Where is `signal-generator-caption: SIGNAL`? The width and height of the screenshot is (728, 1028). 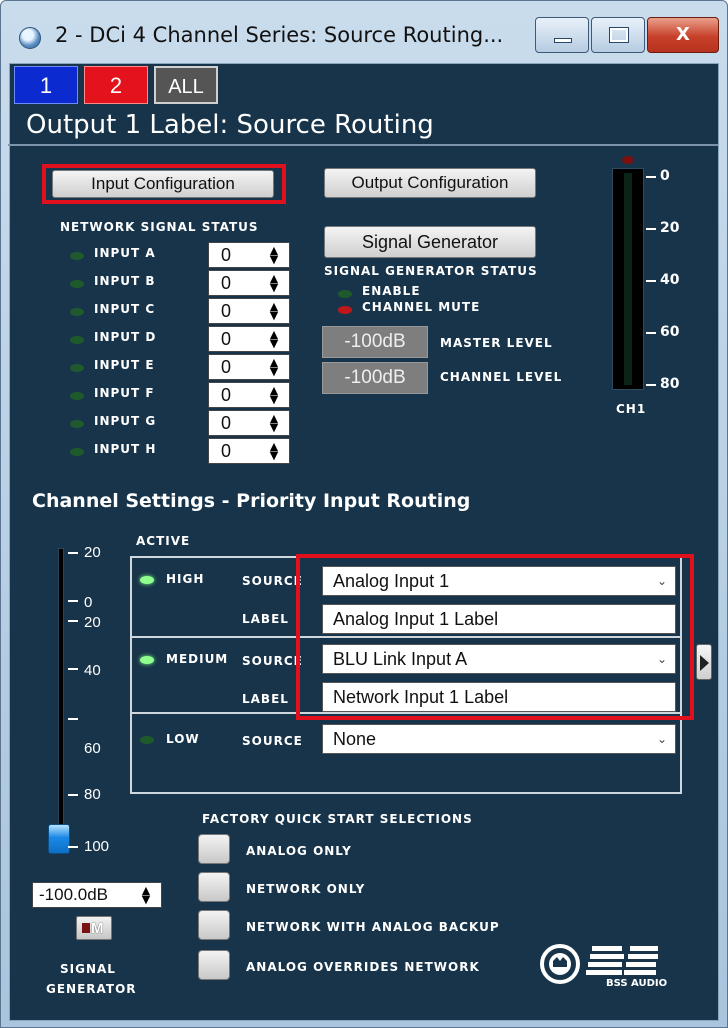 signal-generator-caption: SIGNAL is located at coordinates (88, 969).